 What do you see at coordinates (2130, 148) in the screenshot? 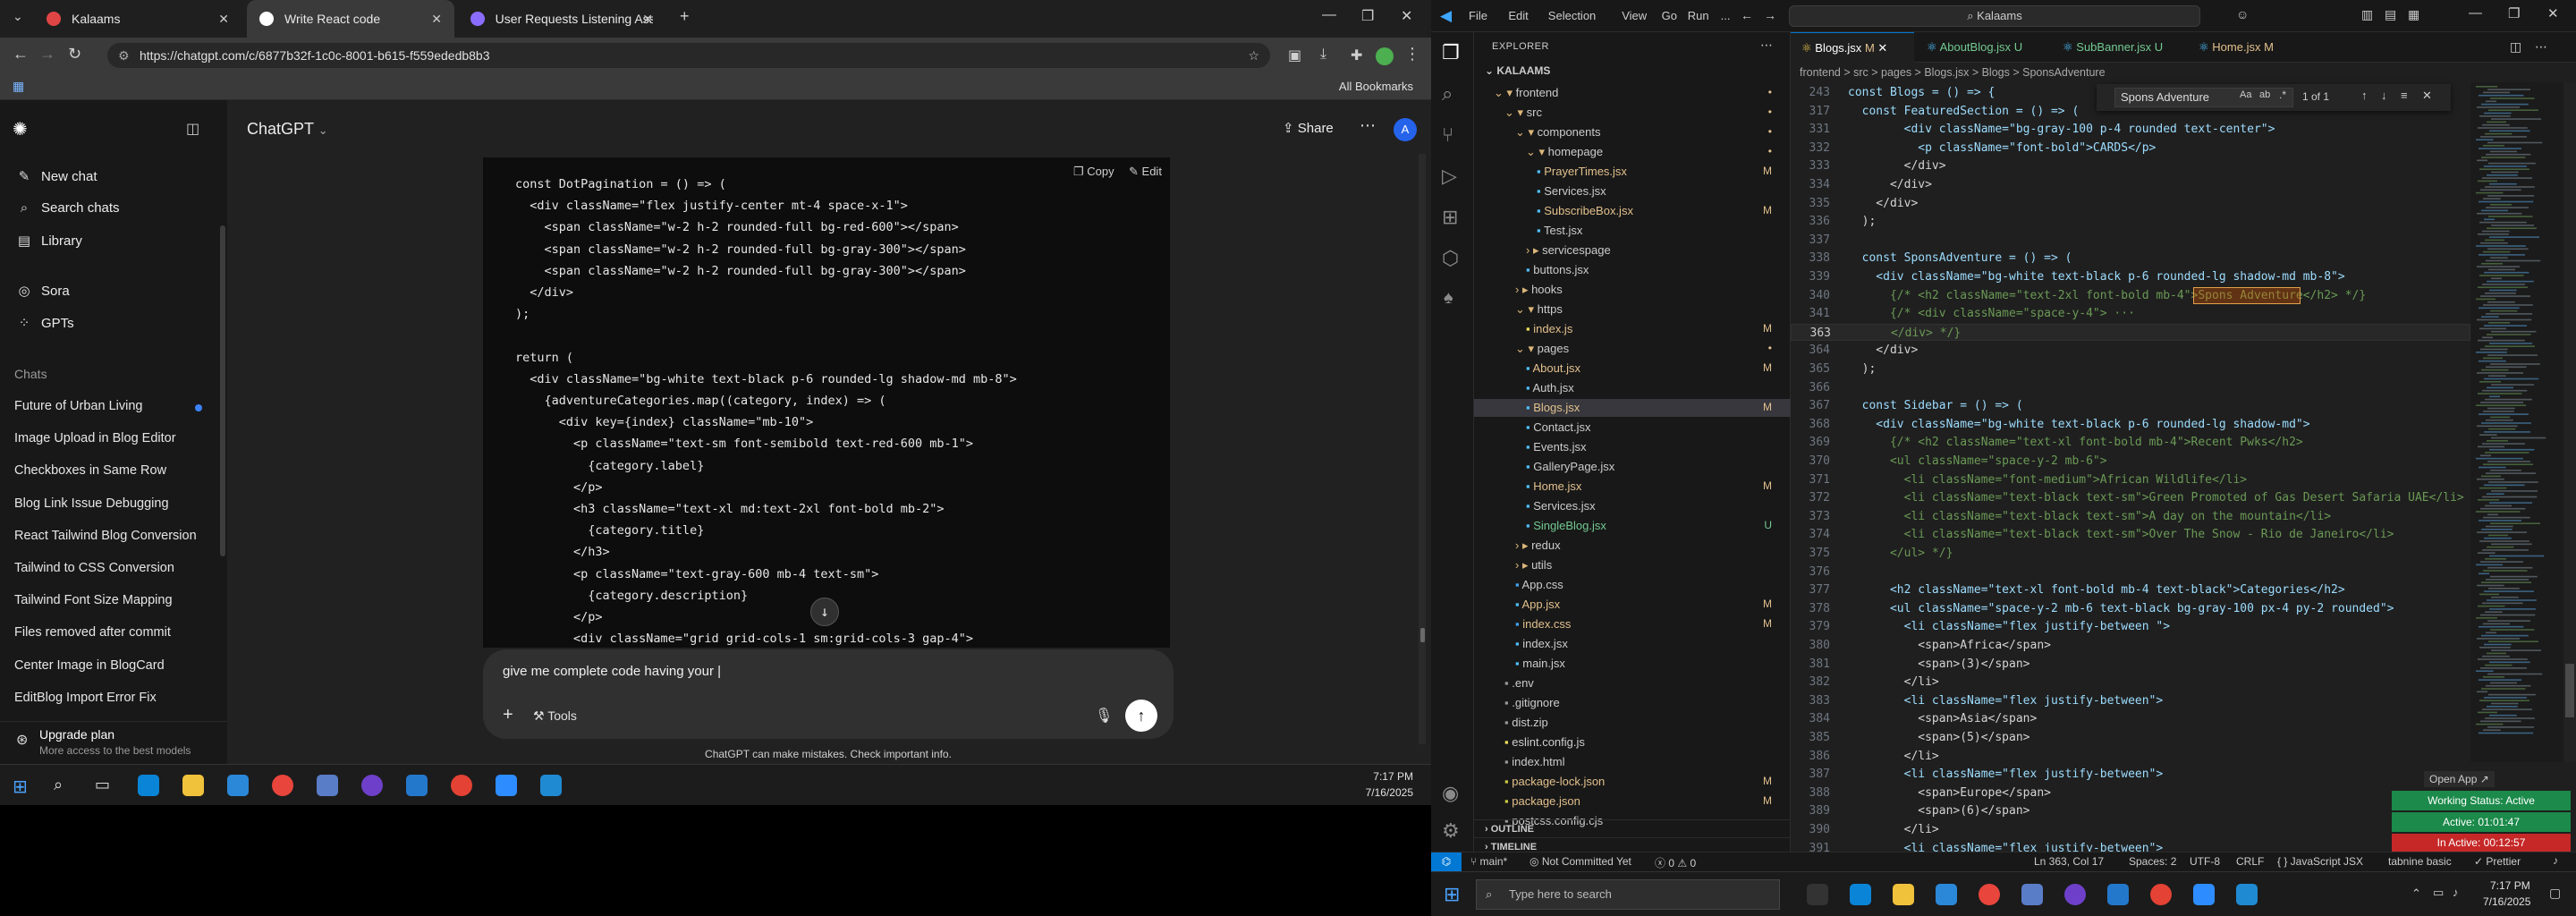
I see `code-line: 332 <p className="font-bold">CARDS</p>` at bounding box center [2130, 148].